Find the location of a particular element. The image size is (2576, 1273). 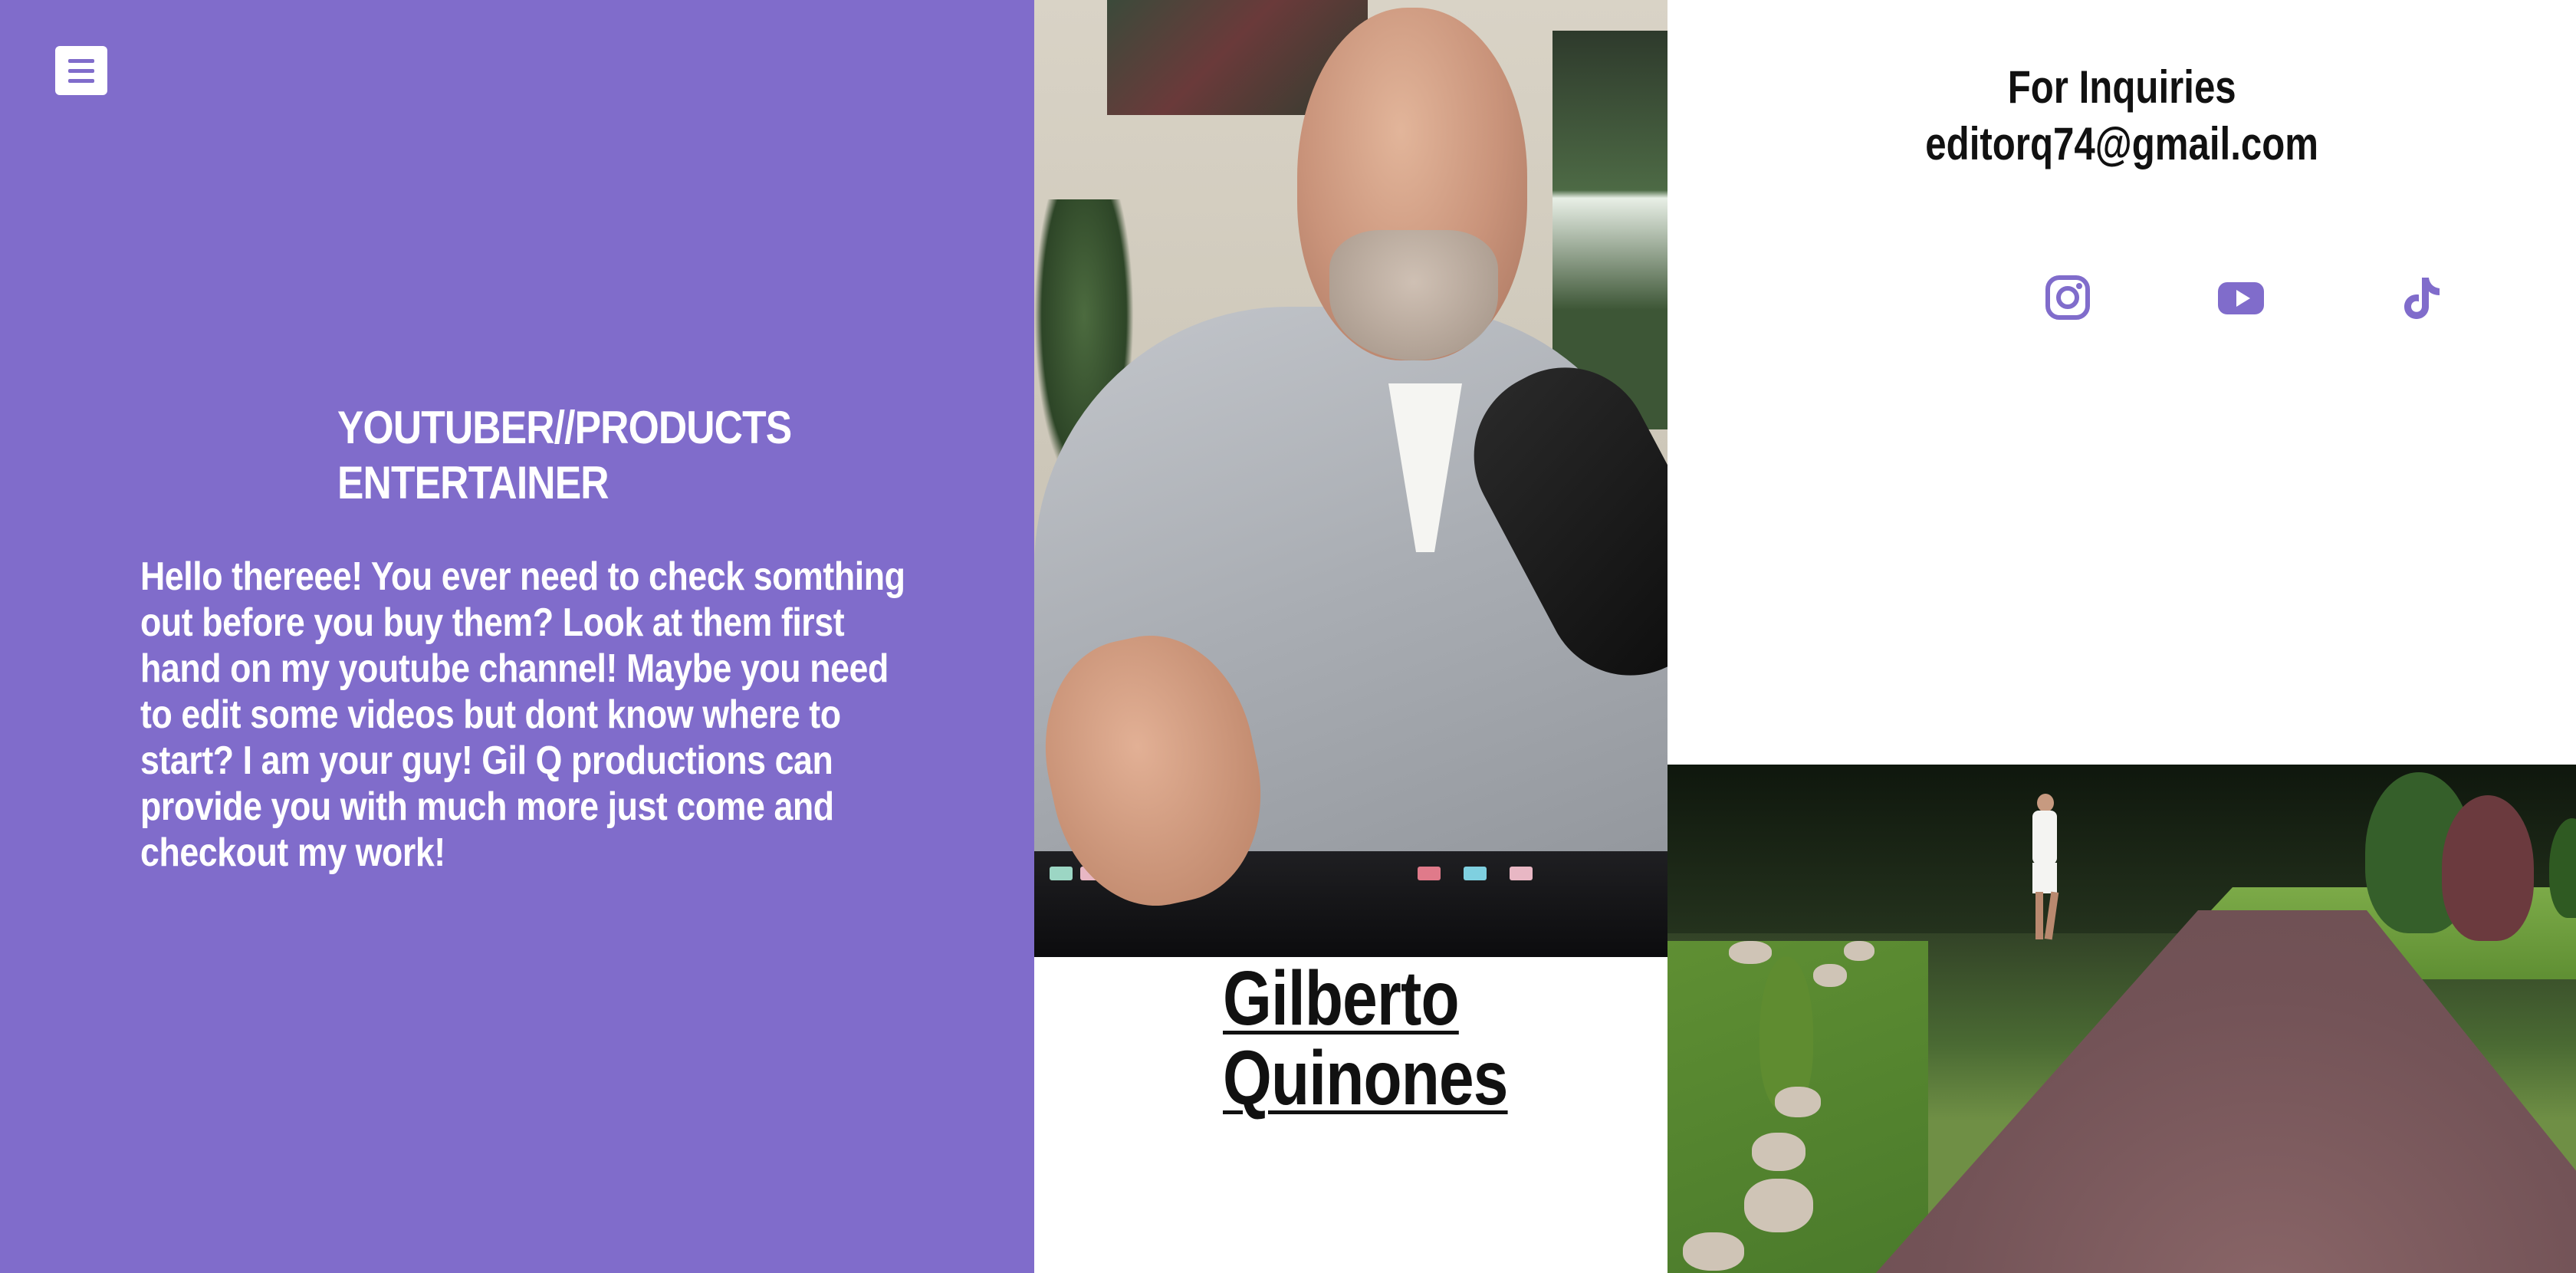

hamburger-menu-icon is located at coordinates (81, 60).